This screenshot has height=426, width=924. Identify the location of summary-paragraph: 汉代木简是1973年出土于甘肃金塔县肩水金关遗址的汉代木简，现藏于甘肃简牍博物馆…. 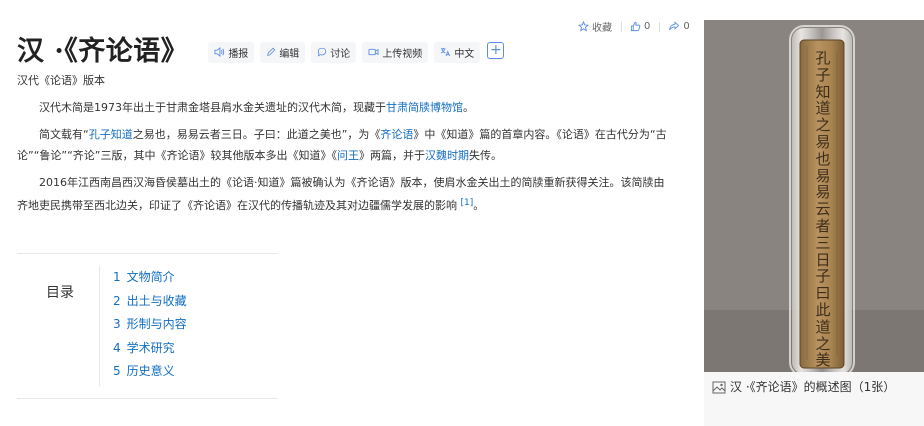
(345, 107).